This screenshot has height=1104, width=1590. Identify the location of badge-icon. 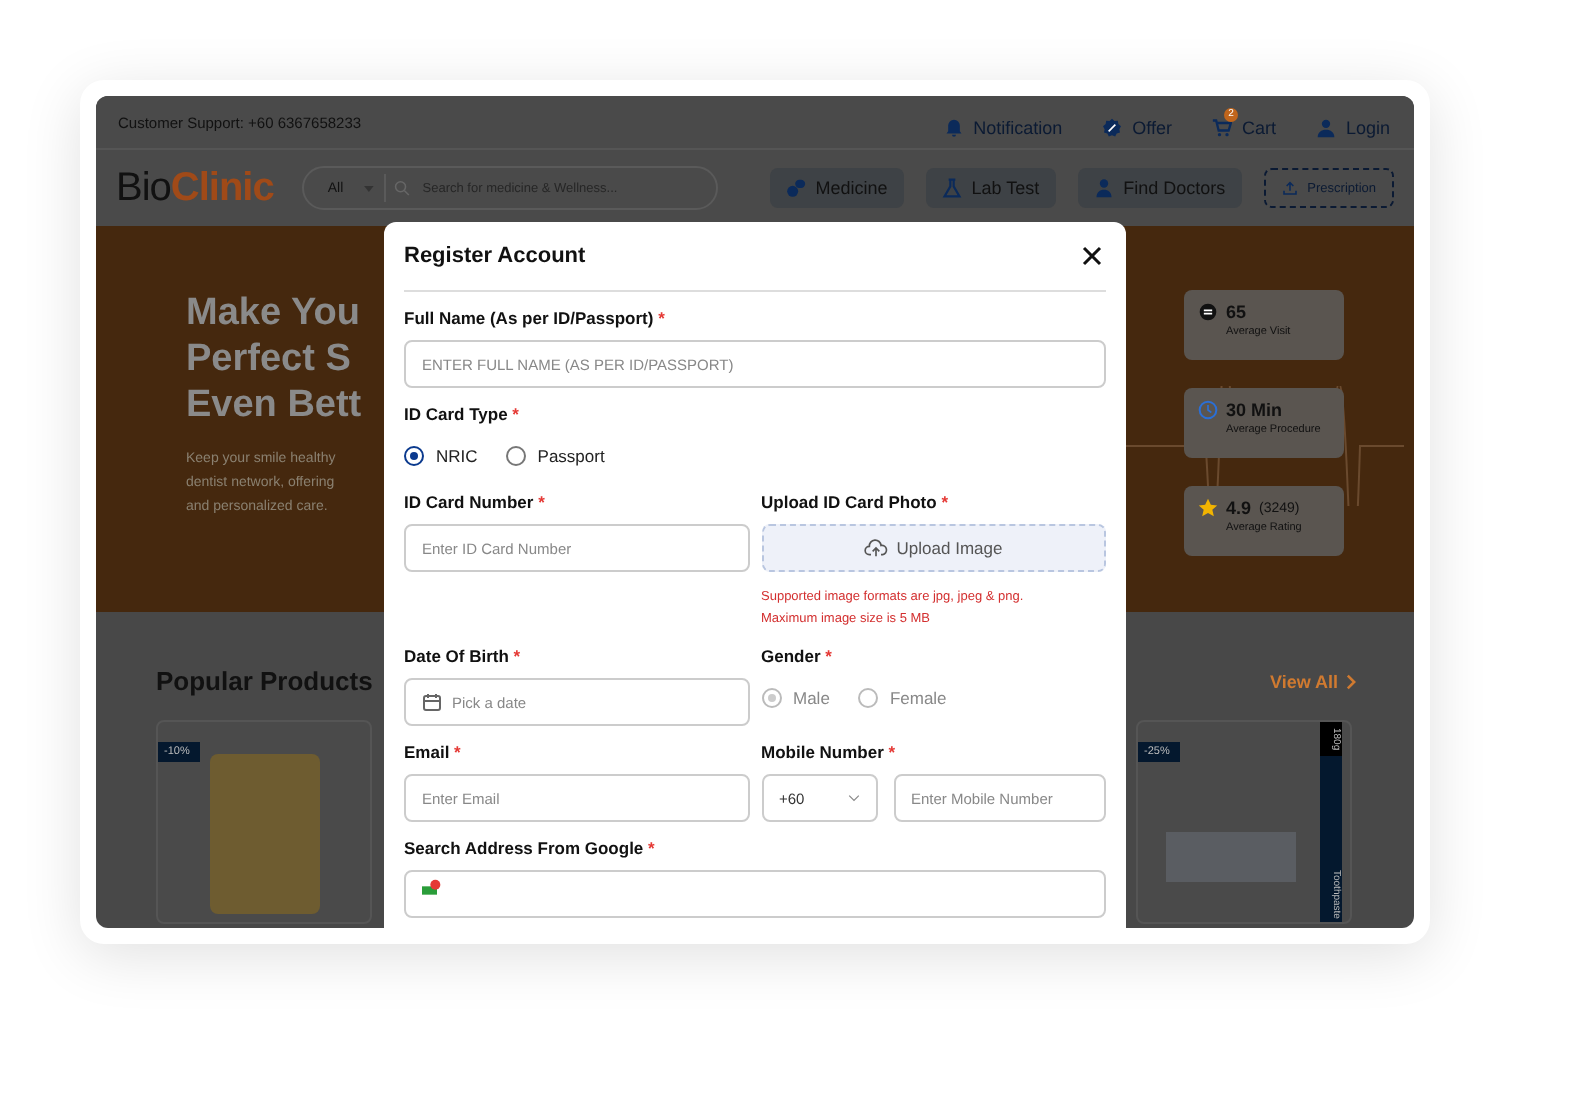
(1112, 128).